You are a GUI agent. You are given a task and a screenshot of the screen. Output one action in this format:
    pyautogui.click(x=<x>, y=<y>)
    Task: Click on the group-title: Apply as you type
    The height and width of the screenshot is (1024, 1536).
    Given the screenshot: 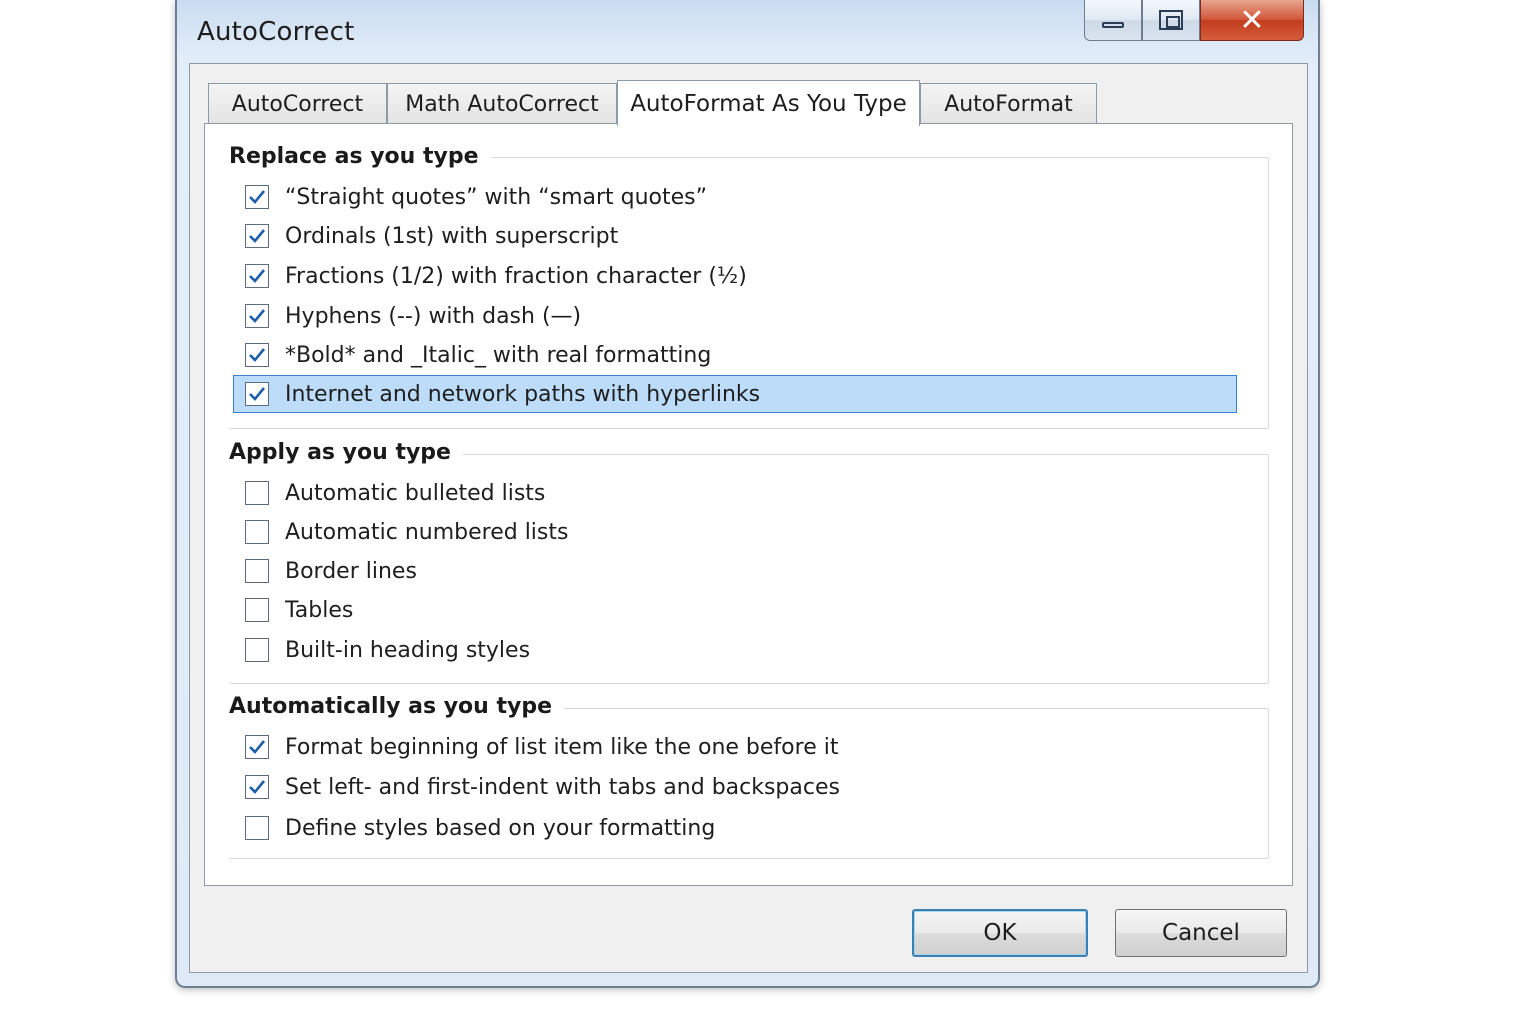 What is the action you would take?
    pyautogui.click(x=346, y=452)
    